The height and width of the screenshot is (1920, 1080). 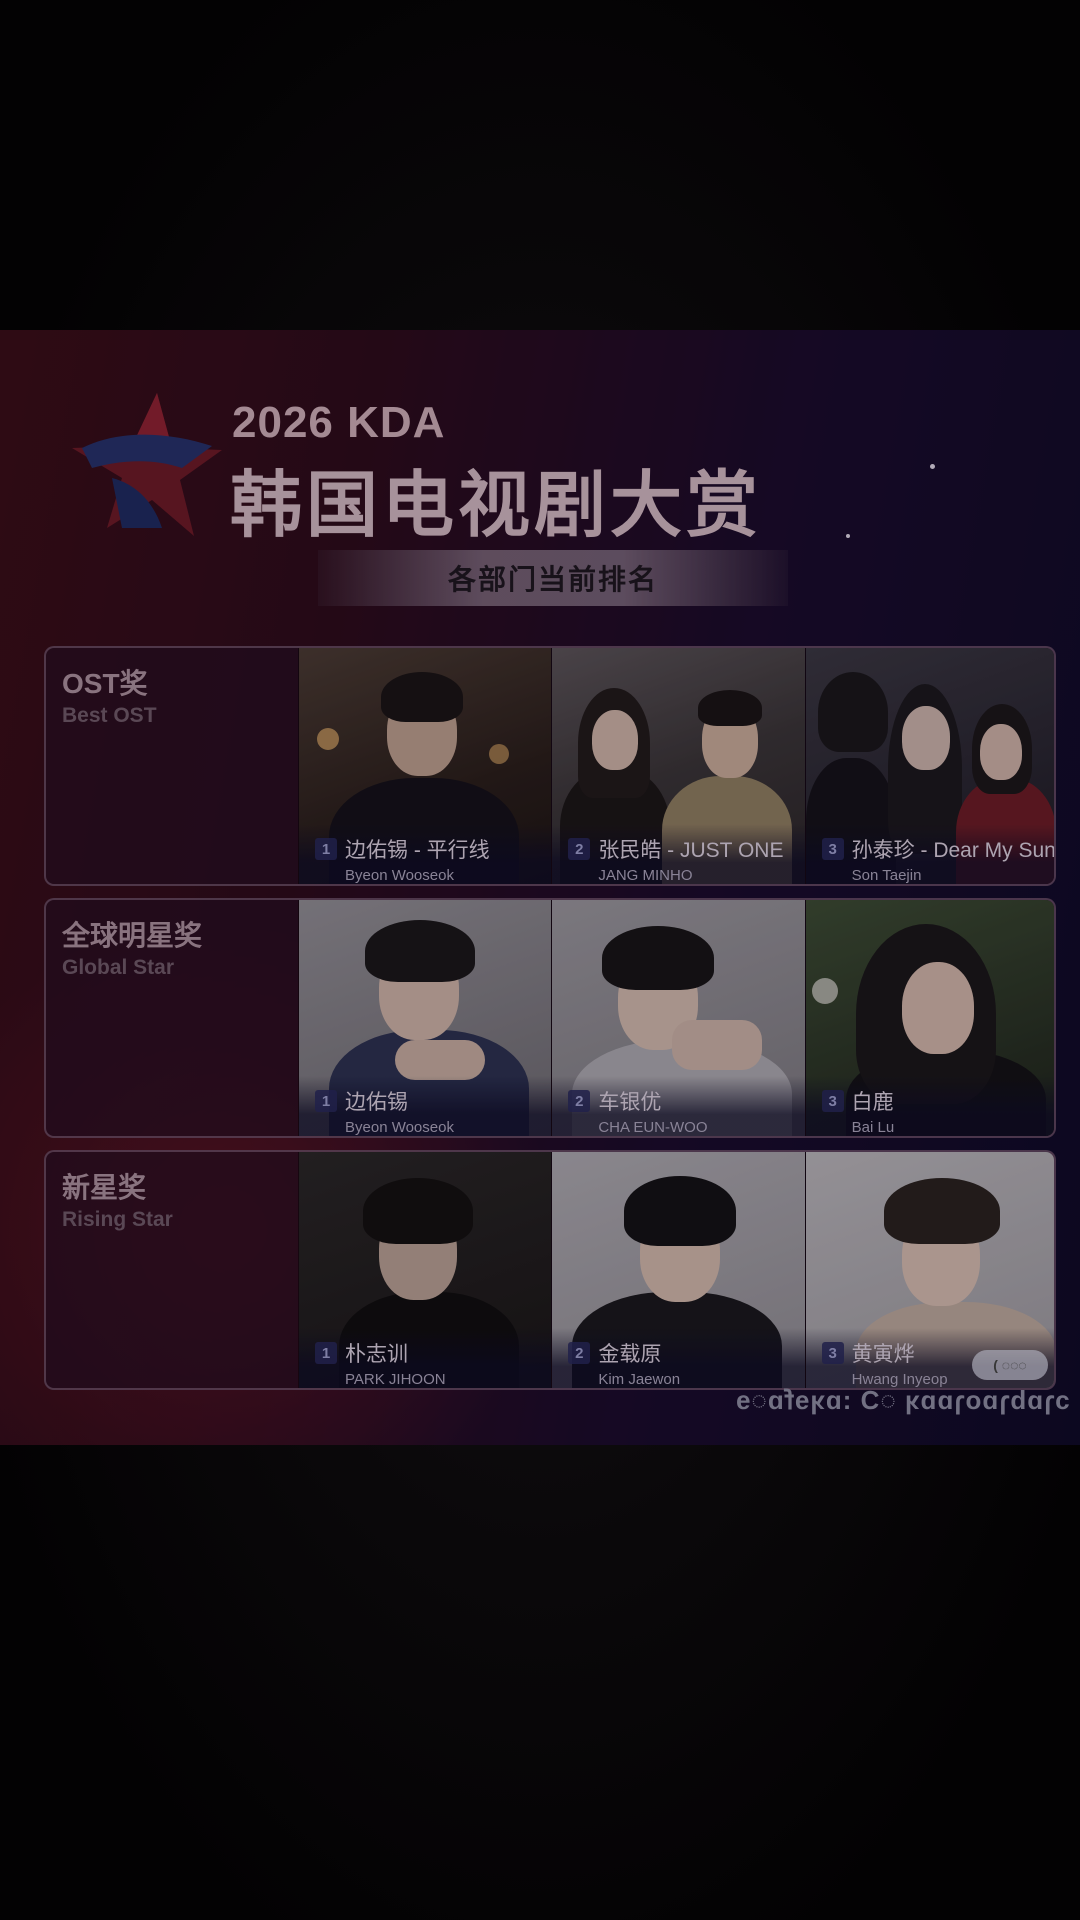 I want to click on nominee-name-en: PARK JIHOON, so click(x=395, y=1379).